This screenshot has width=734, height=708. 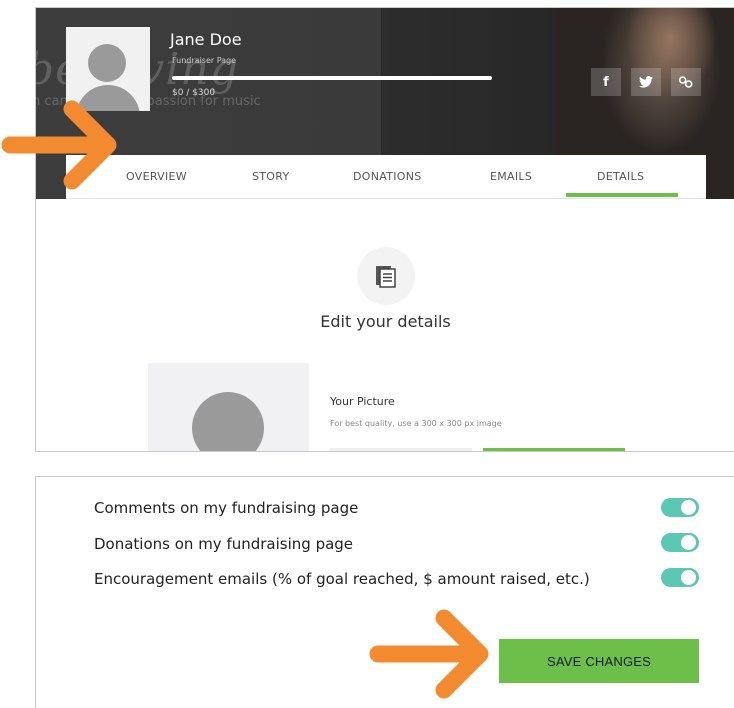 I want to click on document-stack-icon, so click(x=386, y=277).